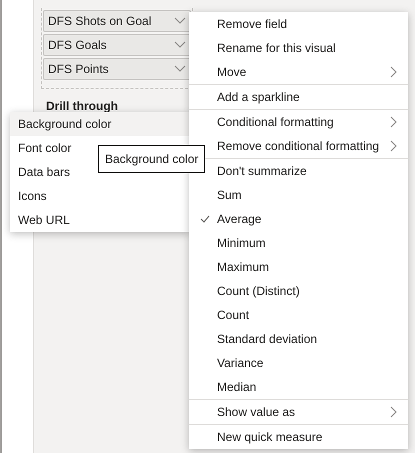 This screenshot has width=415, height=453. What do you see at coordinates (152, 159) in the screenshot?
I see `tooltip: Background color` at bounding box center [152, 159].